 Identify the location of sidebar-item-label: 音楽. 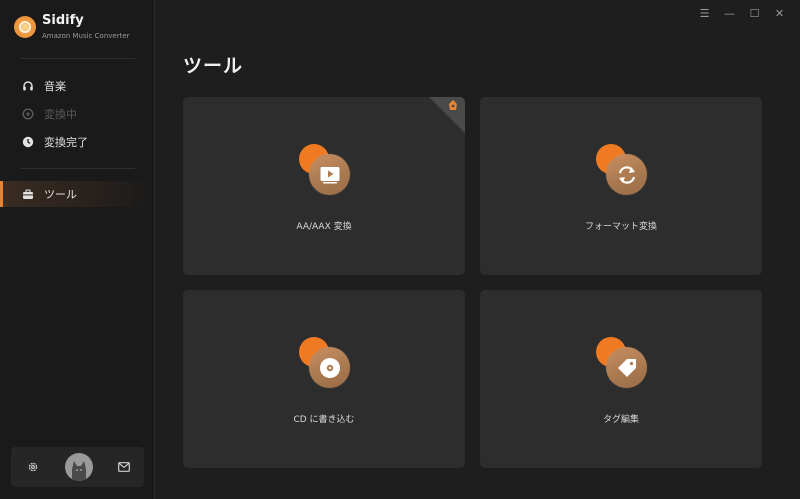
(55, 86).